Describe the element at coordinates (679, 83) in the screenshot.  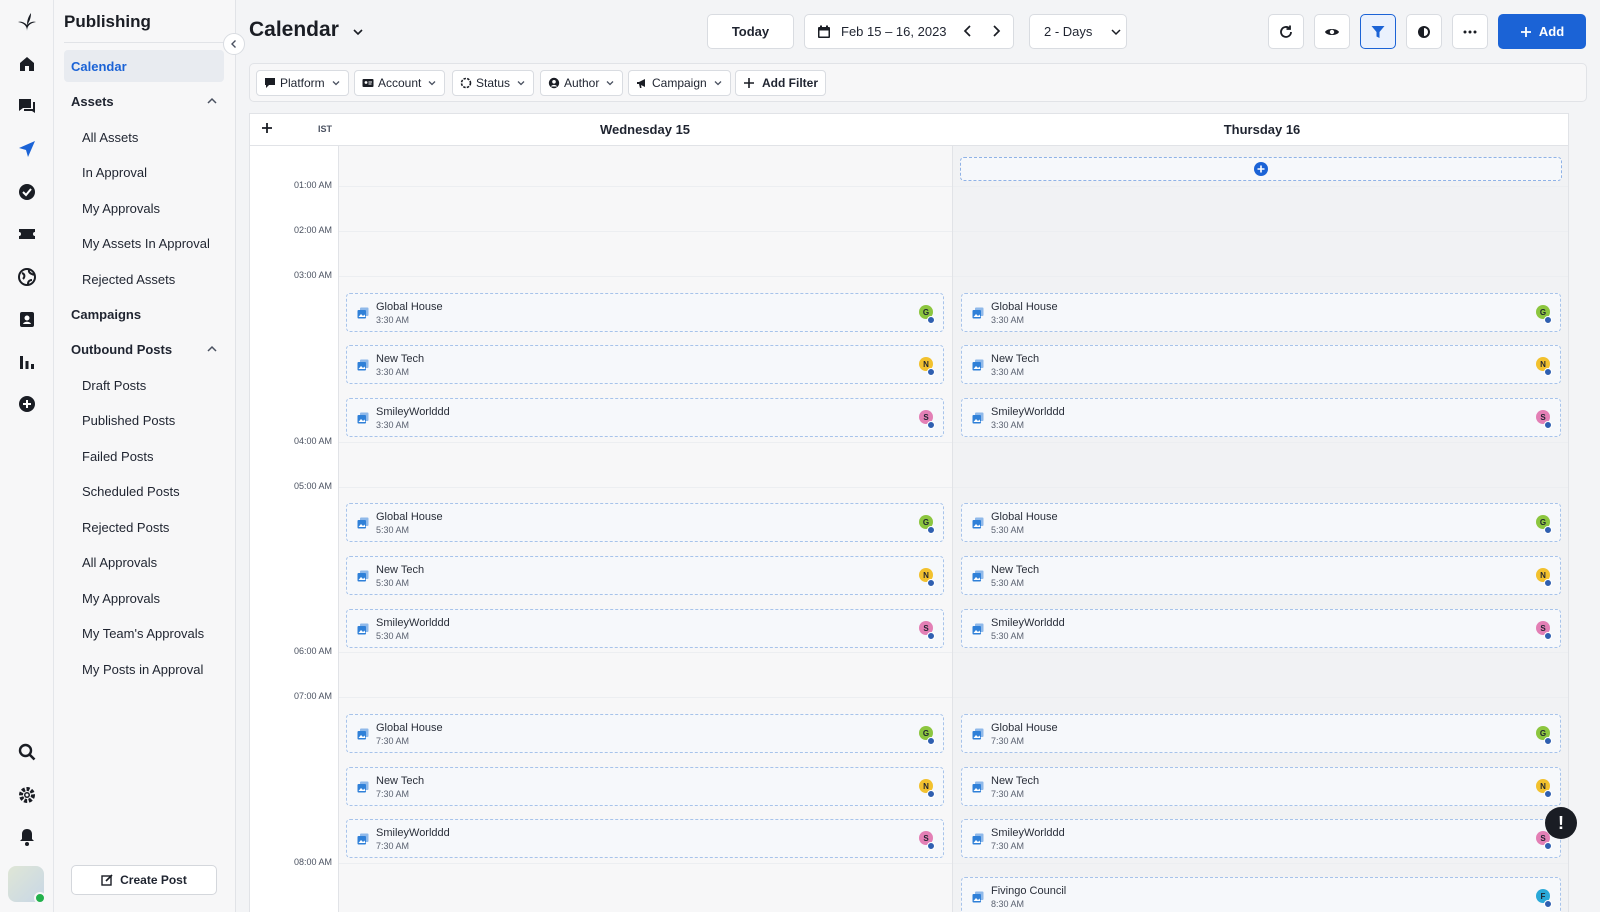
I see `campaign-filter: Campaign` at that location.